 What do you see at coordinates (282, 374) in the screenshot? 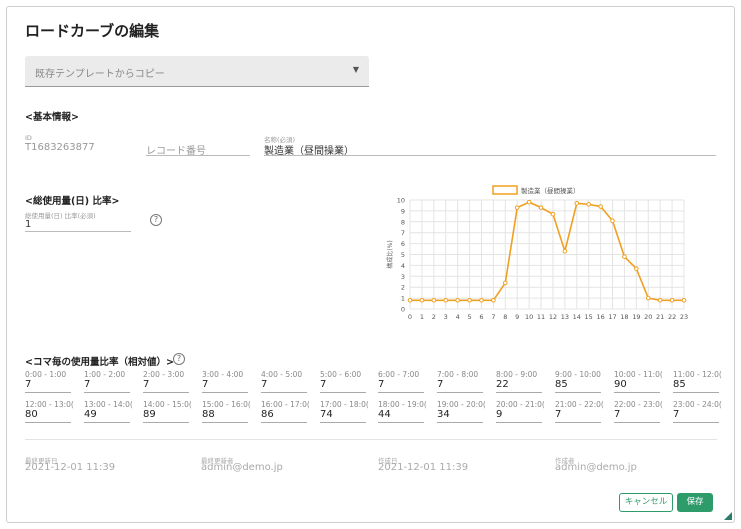
I see `slot-label: 4:00 - 5:00` at bounding box center [282, 374].